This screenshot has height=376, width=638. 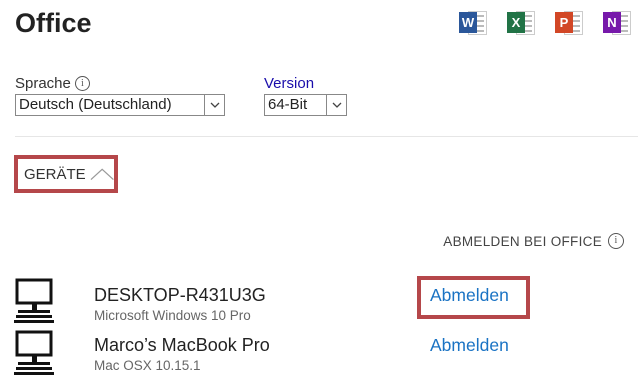 What do you see at coordinates (473, 22) in the screenshot?
I see `word-icon: W` at bounding box center [473, 22].